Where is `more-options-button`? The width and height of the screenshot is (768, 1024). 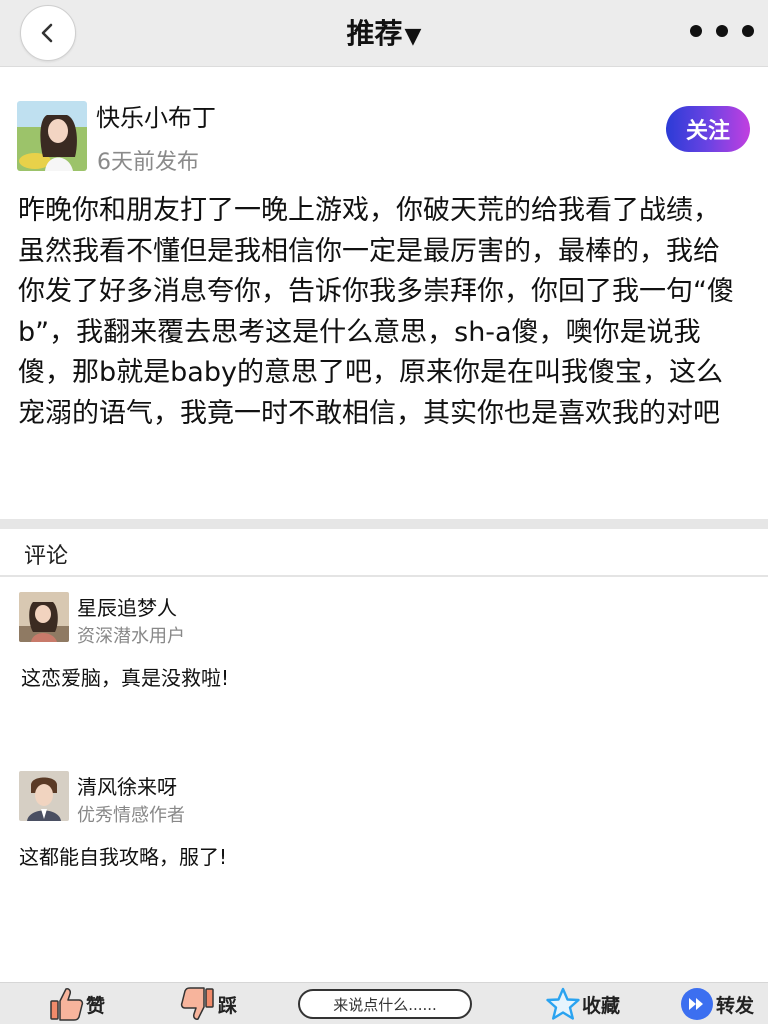
more-options-button is located at coordinates (722, 31).